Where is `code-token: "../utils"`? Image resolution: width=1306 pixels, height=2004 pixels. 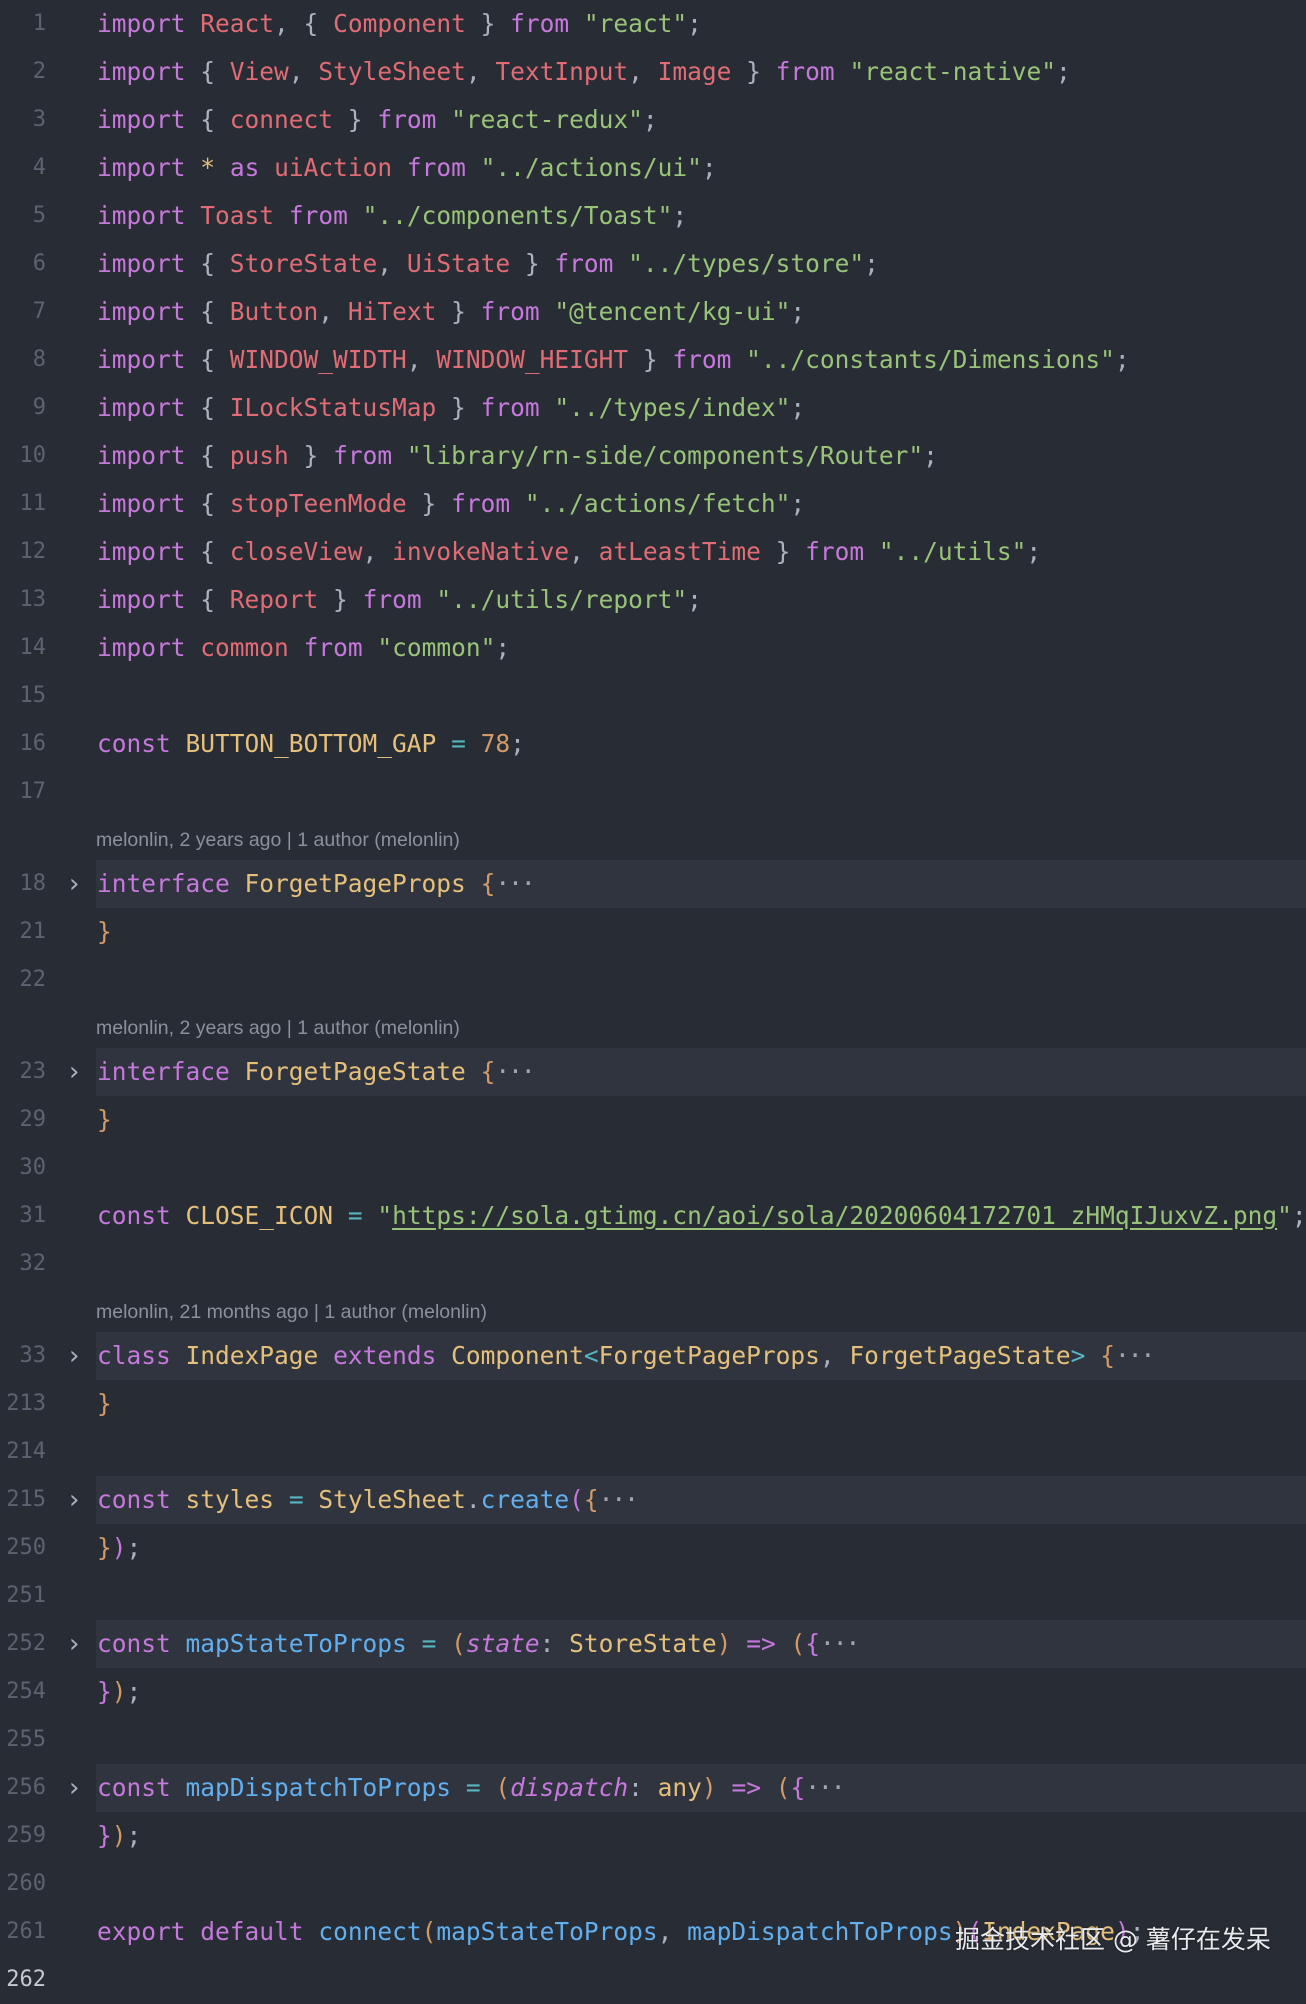 code-token: "../utils" is located at coordinates (952, 551).